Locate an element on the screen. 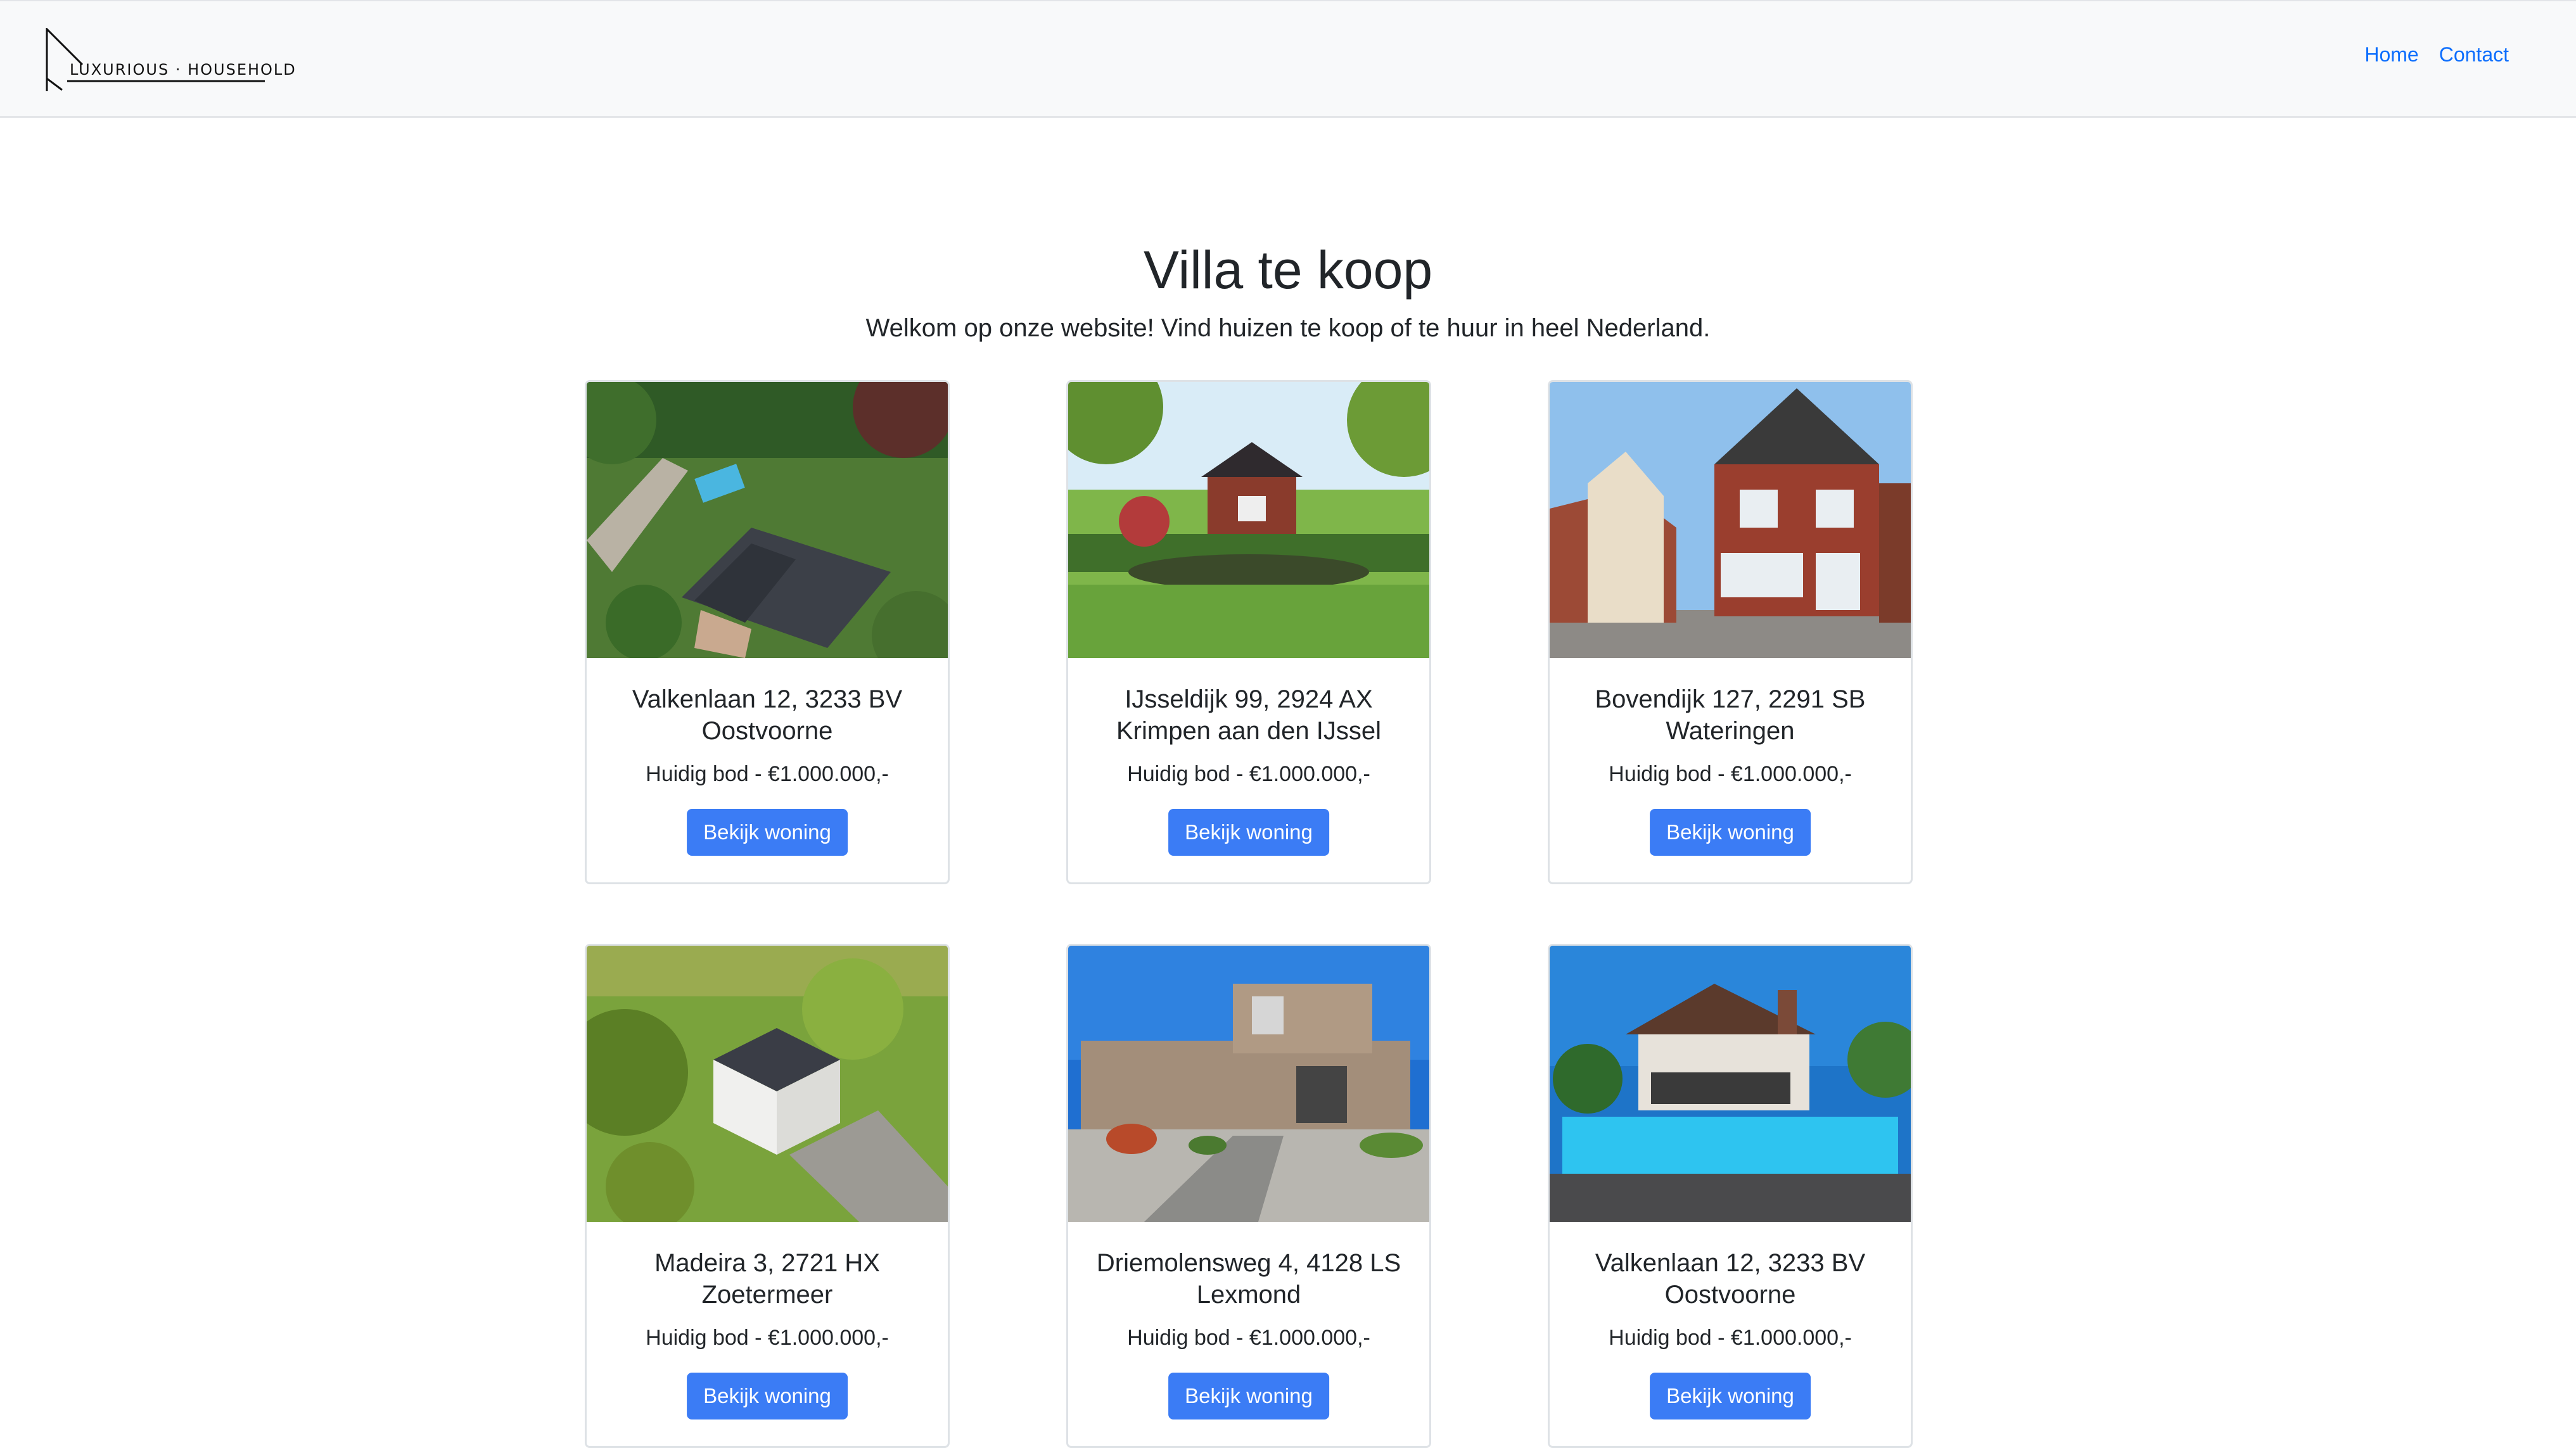 This screenshot has height=1448, width=2576. navbar: LUXURIOUS · HOUSEHOLD Home Contact is located at coordinates (1288, 59).